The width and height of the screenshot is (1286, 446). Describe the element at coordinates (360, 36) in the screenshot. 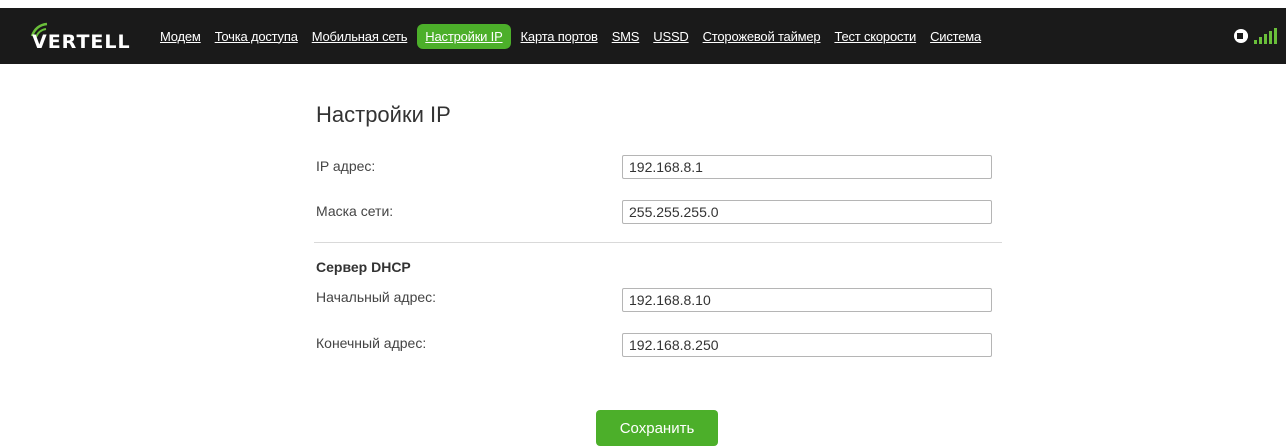

I see `nav-mobile-network: Мобильная сеть` at that location.